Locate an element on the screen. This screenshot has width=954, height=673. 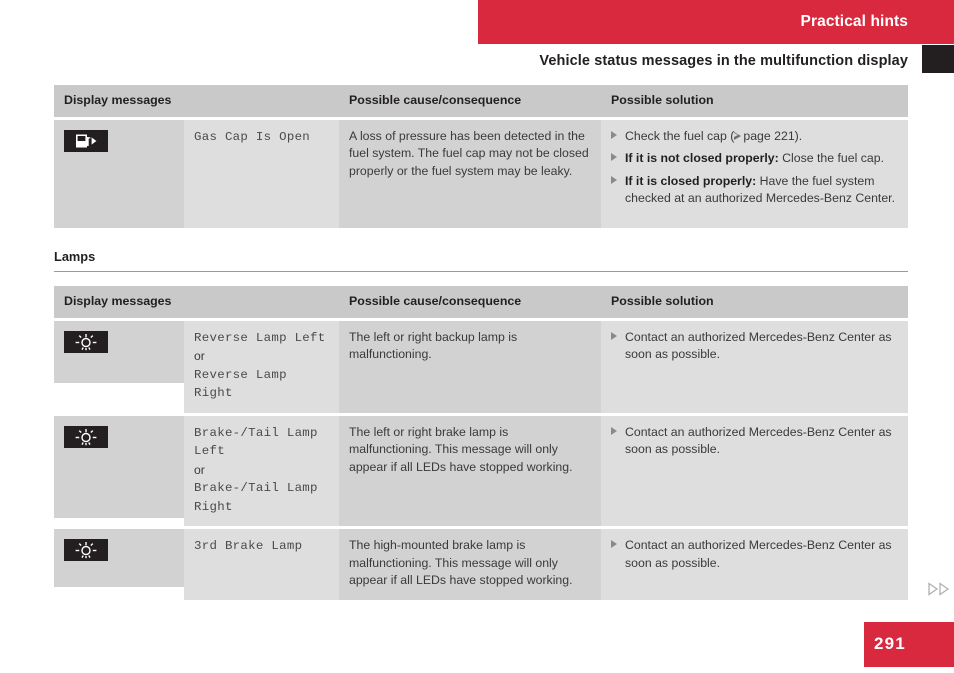
solution-text: Check the fuel cap ( is located at coordinates (680, 135).